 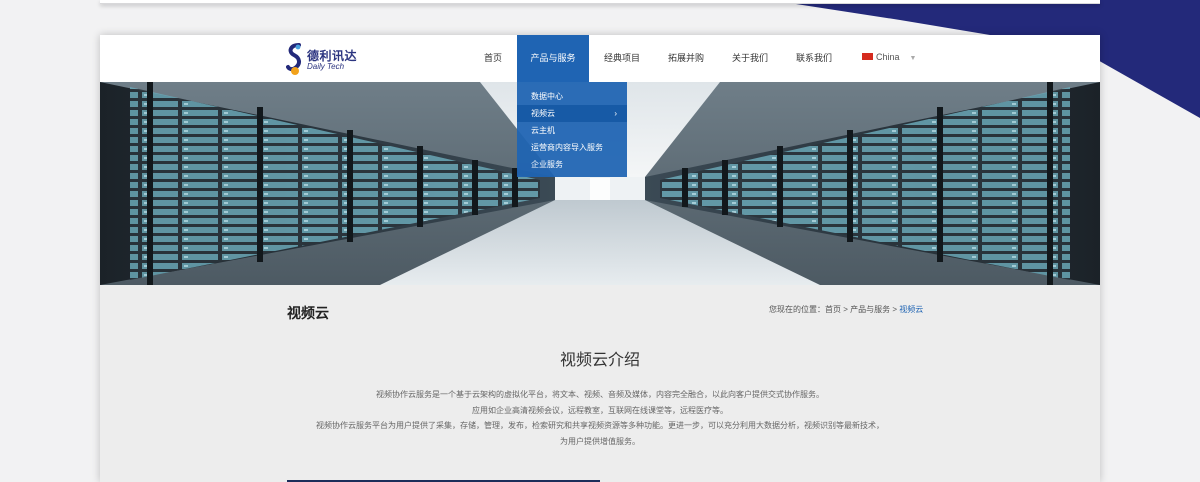 What do you see at coordinates (833, 309) in the screenshot?
I see `breadcrumb-home: 首页` at bounding box center [833, 309].